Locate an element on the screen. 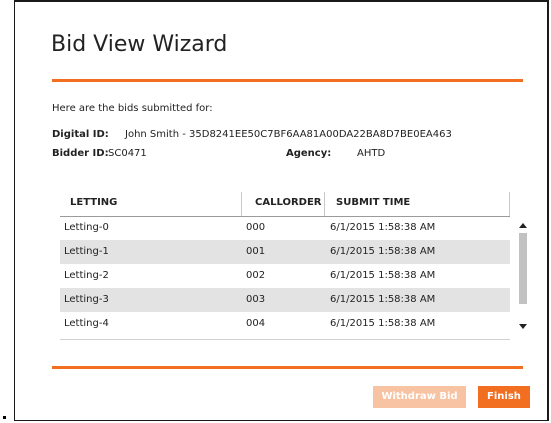  agency-value: AHTD is located at coordinates (371, 153).